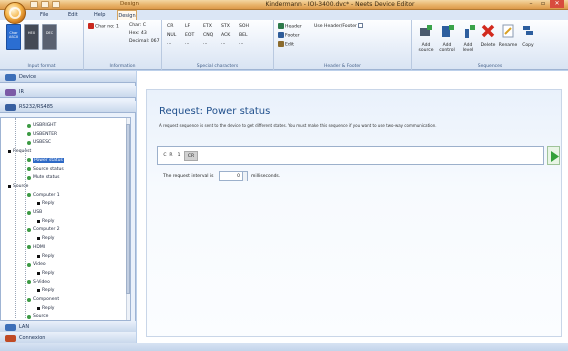  Describe the element at coordinates (426, 38) in the screenshot. I see `add-source-button: Add source` at that location.